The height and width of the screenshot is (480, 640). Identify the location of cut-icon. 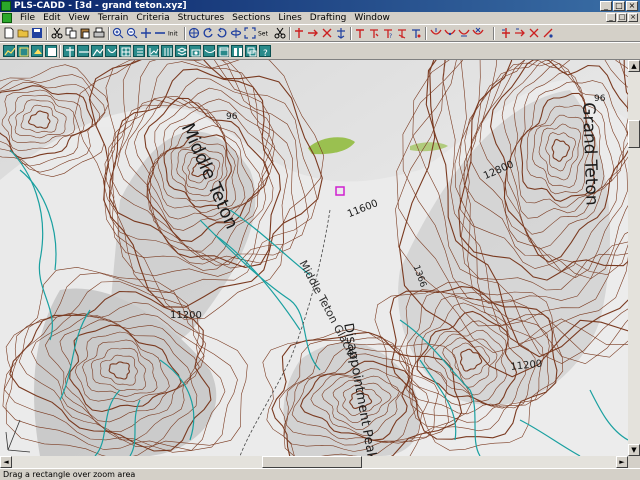
(57, 33).